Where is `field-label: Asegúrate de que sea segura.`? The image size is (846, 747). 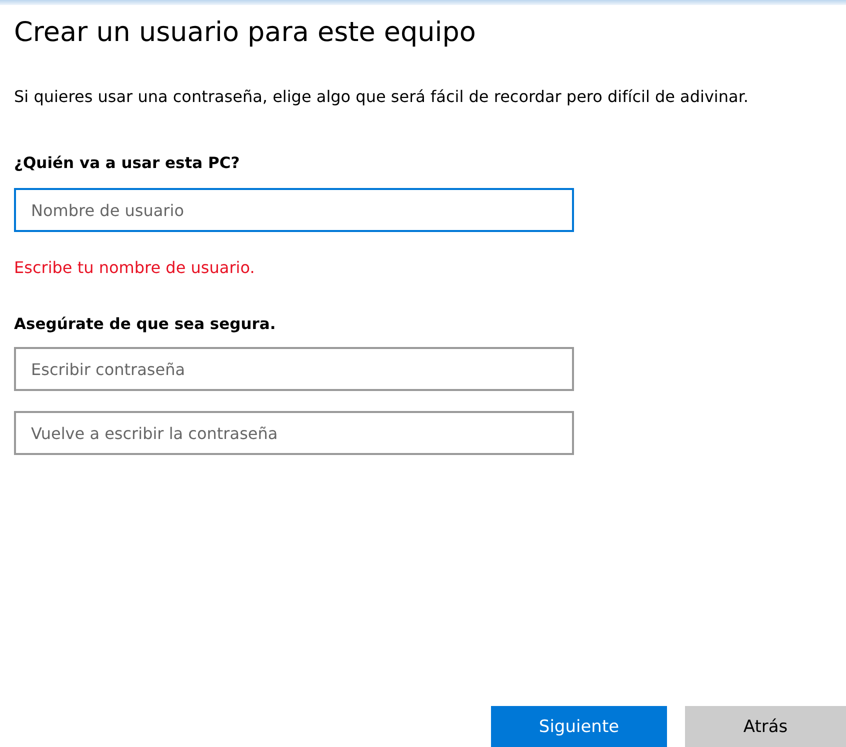
field-label: Asegúrate de que sea segura. is located at coordinates (145, 324).